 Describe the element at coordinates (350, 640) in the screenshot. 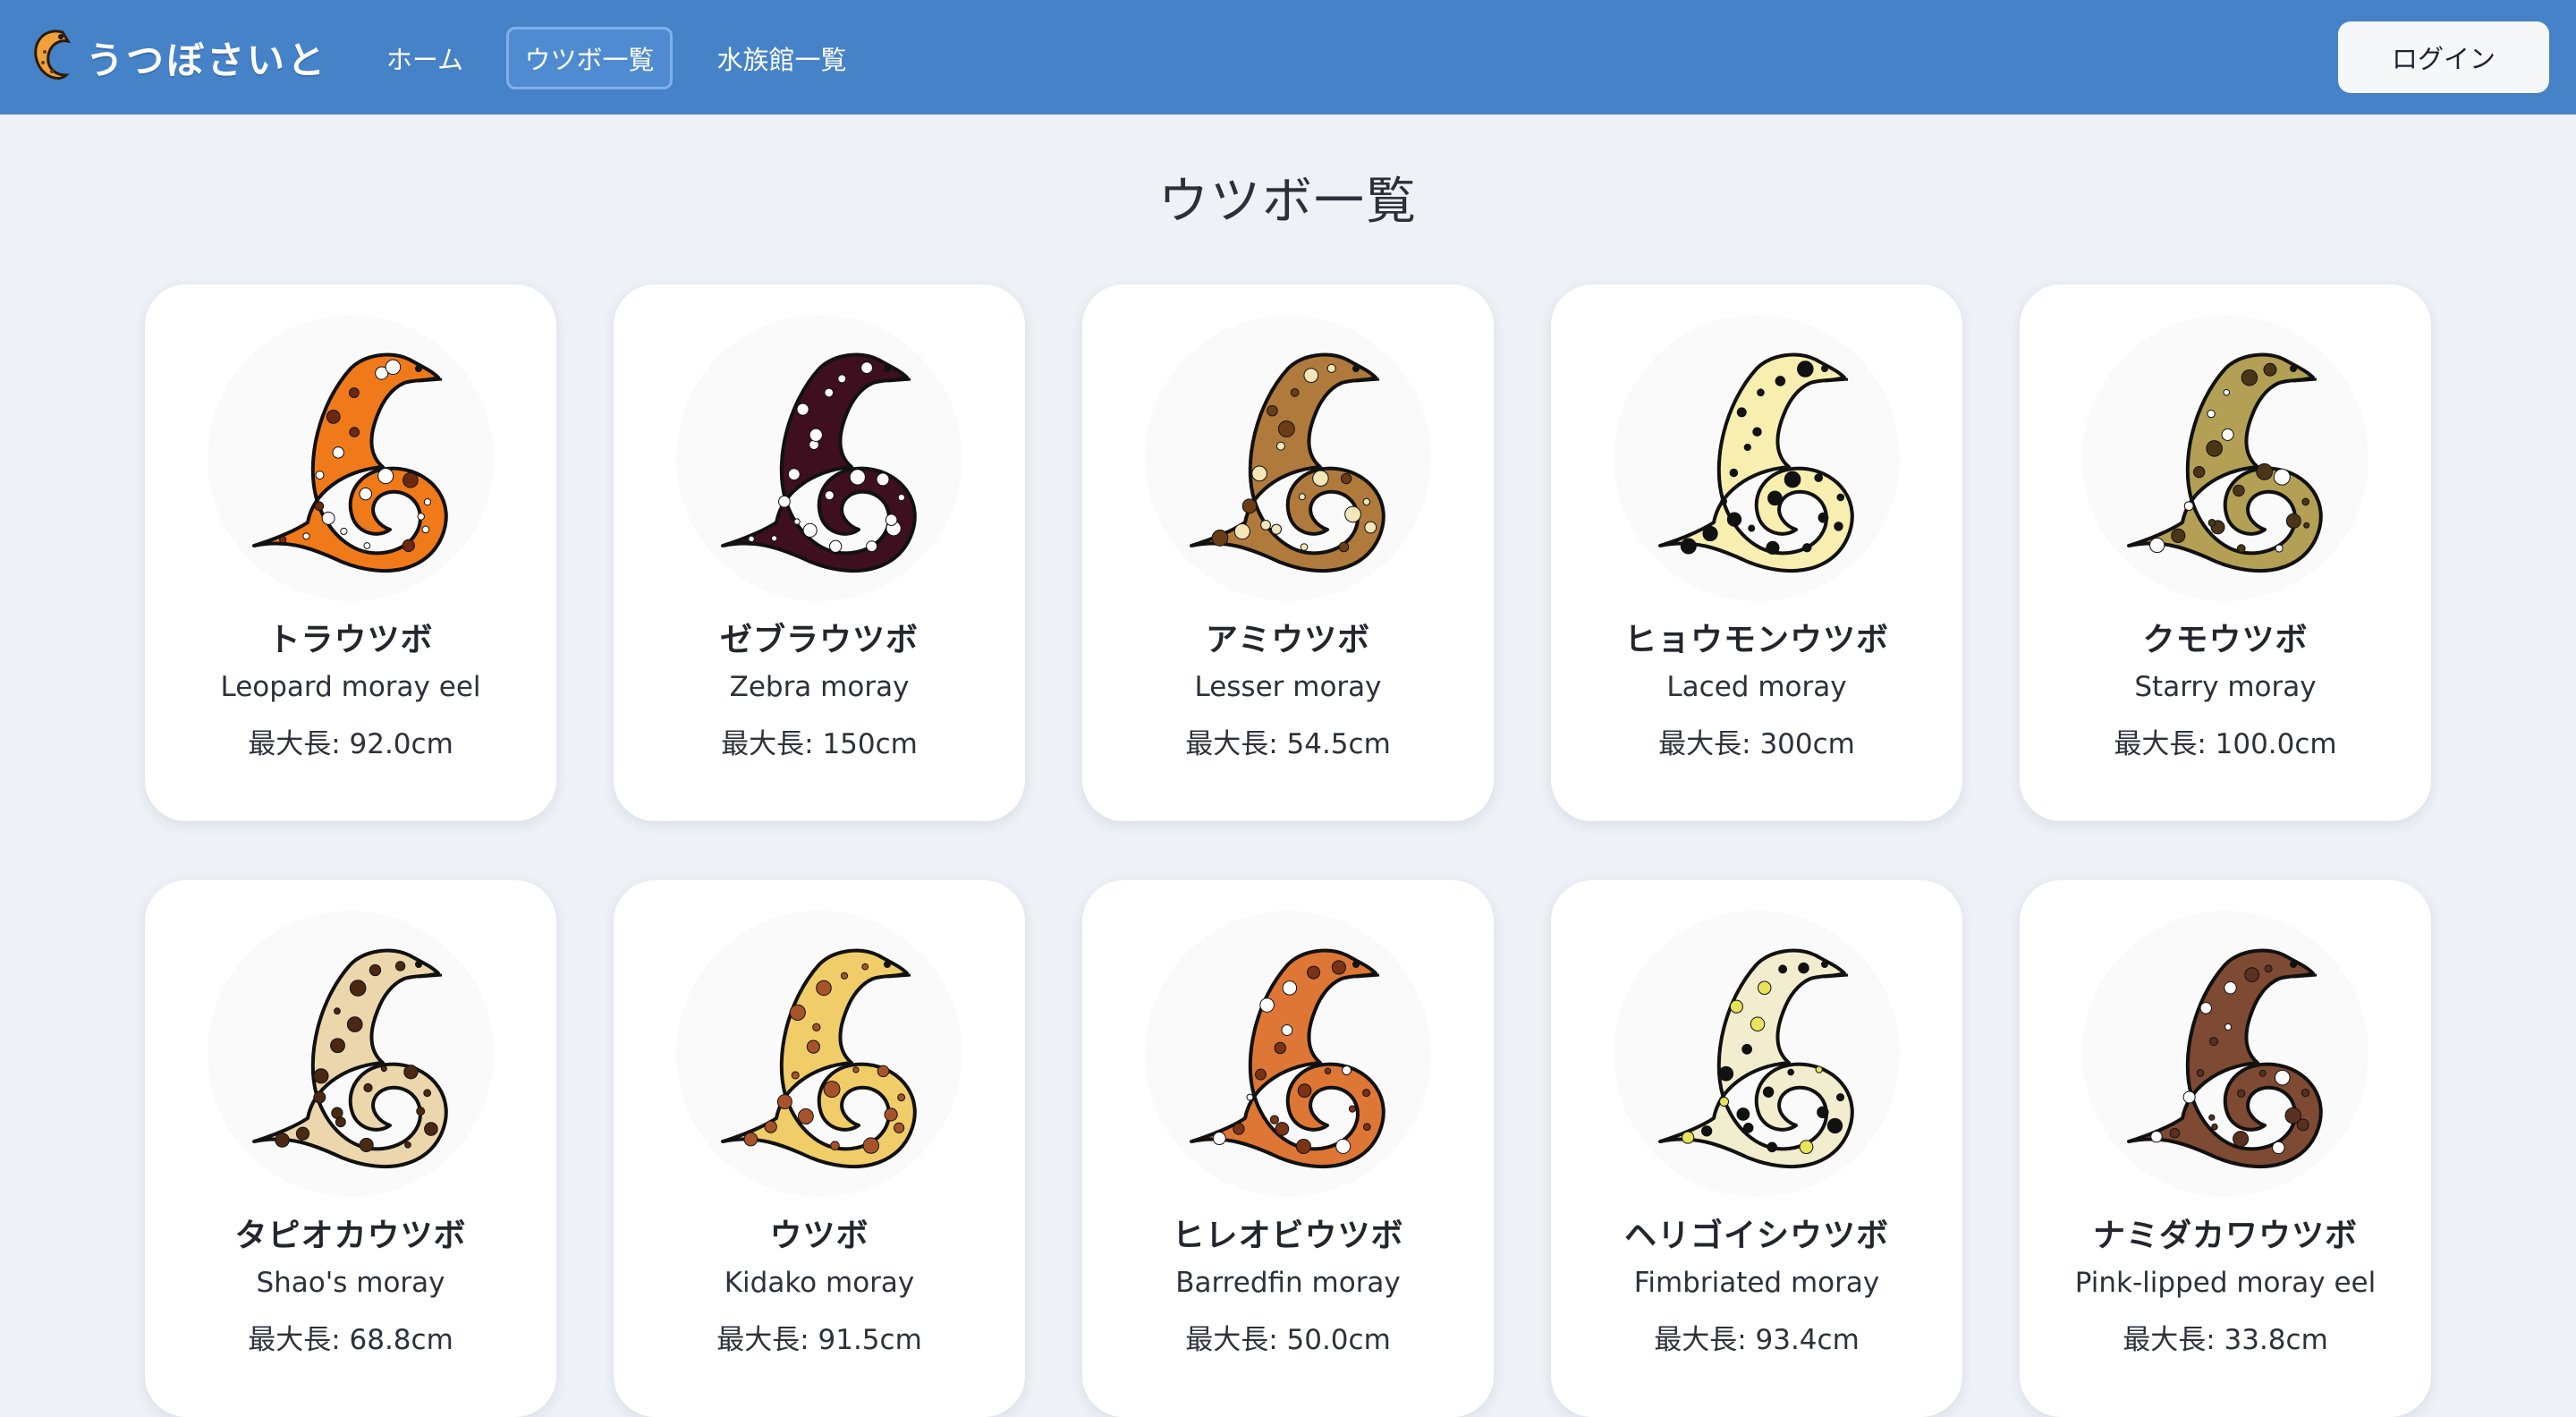

I see `species-name-ja: トラウツボ` at that location.